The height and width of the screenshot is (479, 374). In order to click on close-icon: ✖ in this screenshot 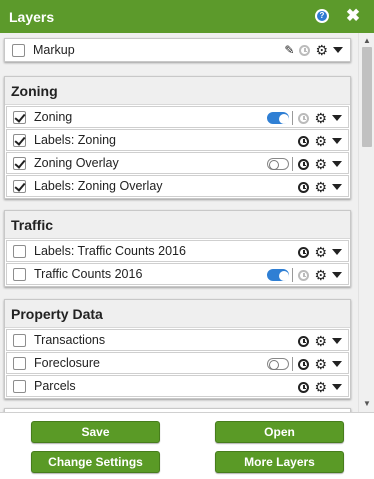, I will do `click(353, 15)`.